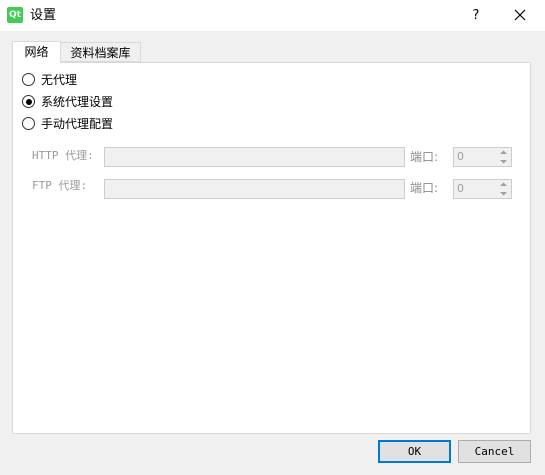  I want to click on http-port-spinbox: 0, so click(482, 157).